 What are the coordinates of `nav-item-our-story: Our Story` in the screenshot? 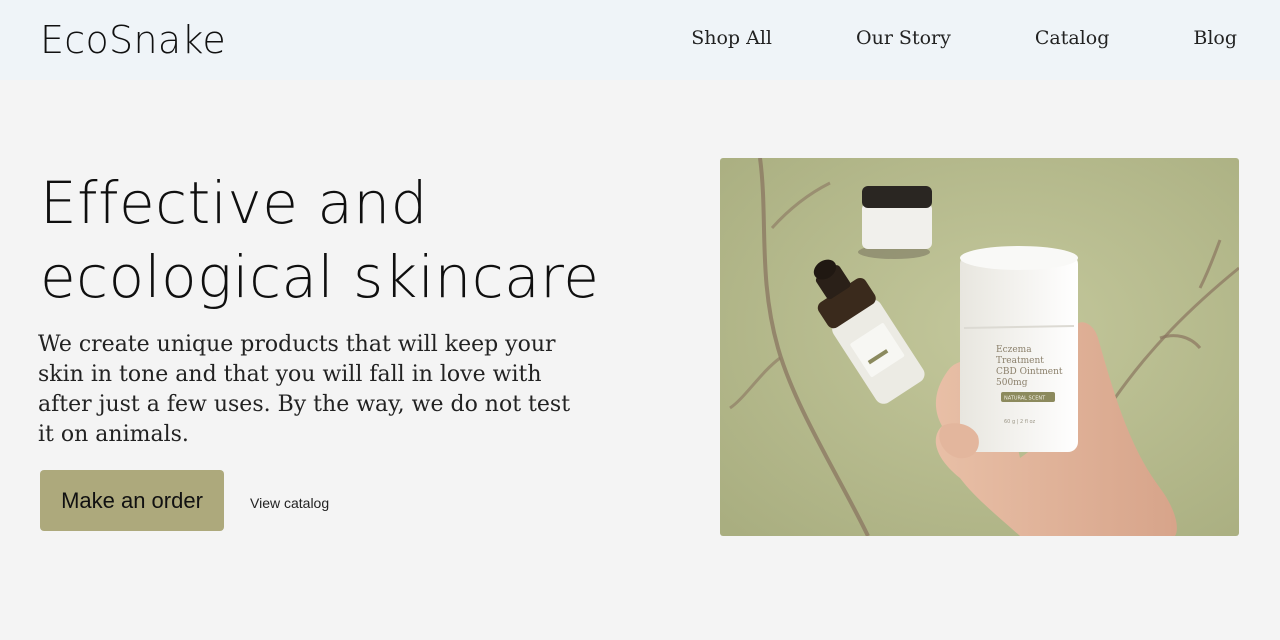 It's located at (903, 38).